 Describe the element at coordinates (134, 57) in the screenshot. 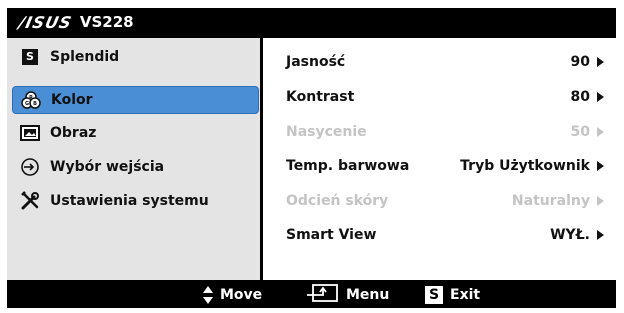

I see `menu-item-splendid: S Splendid` at that location.